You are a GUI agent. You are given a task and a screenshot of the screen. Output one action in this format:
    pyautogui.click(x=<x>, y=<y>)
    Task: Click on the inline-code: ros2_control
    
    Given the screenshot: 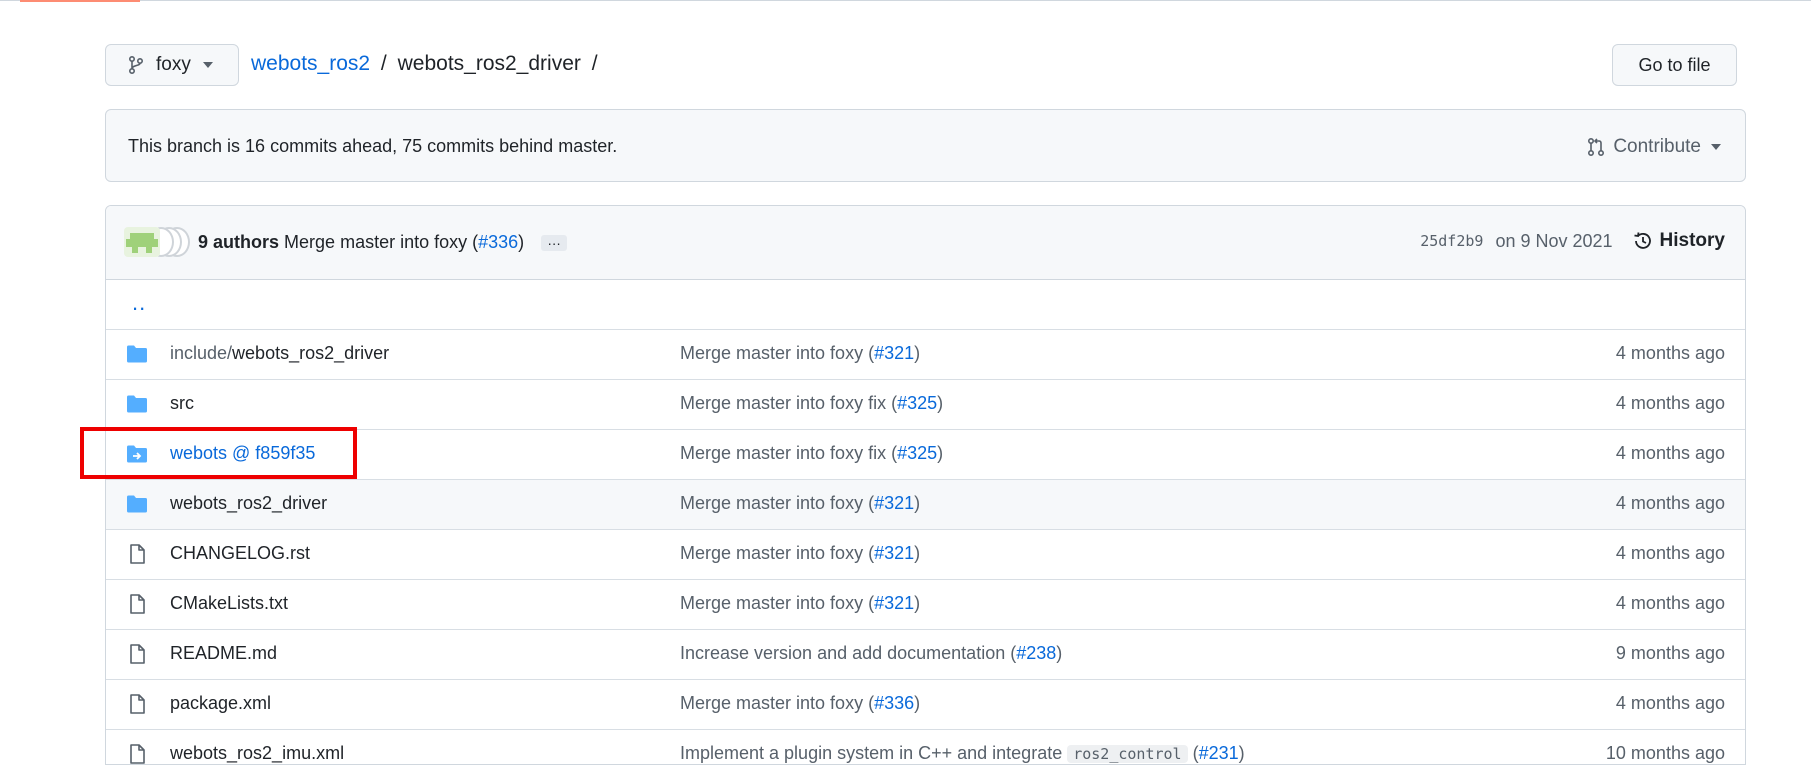 What is the action you would take?
    pyautogui.click(x=1127, y=754)
    